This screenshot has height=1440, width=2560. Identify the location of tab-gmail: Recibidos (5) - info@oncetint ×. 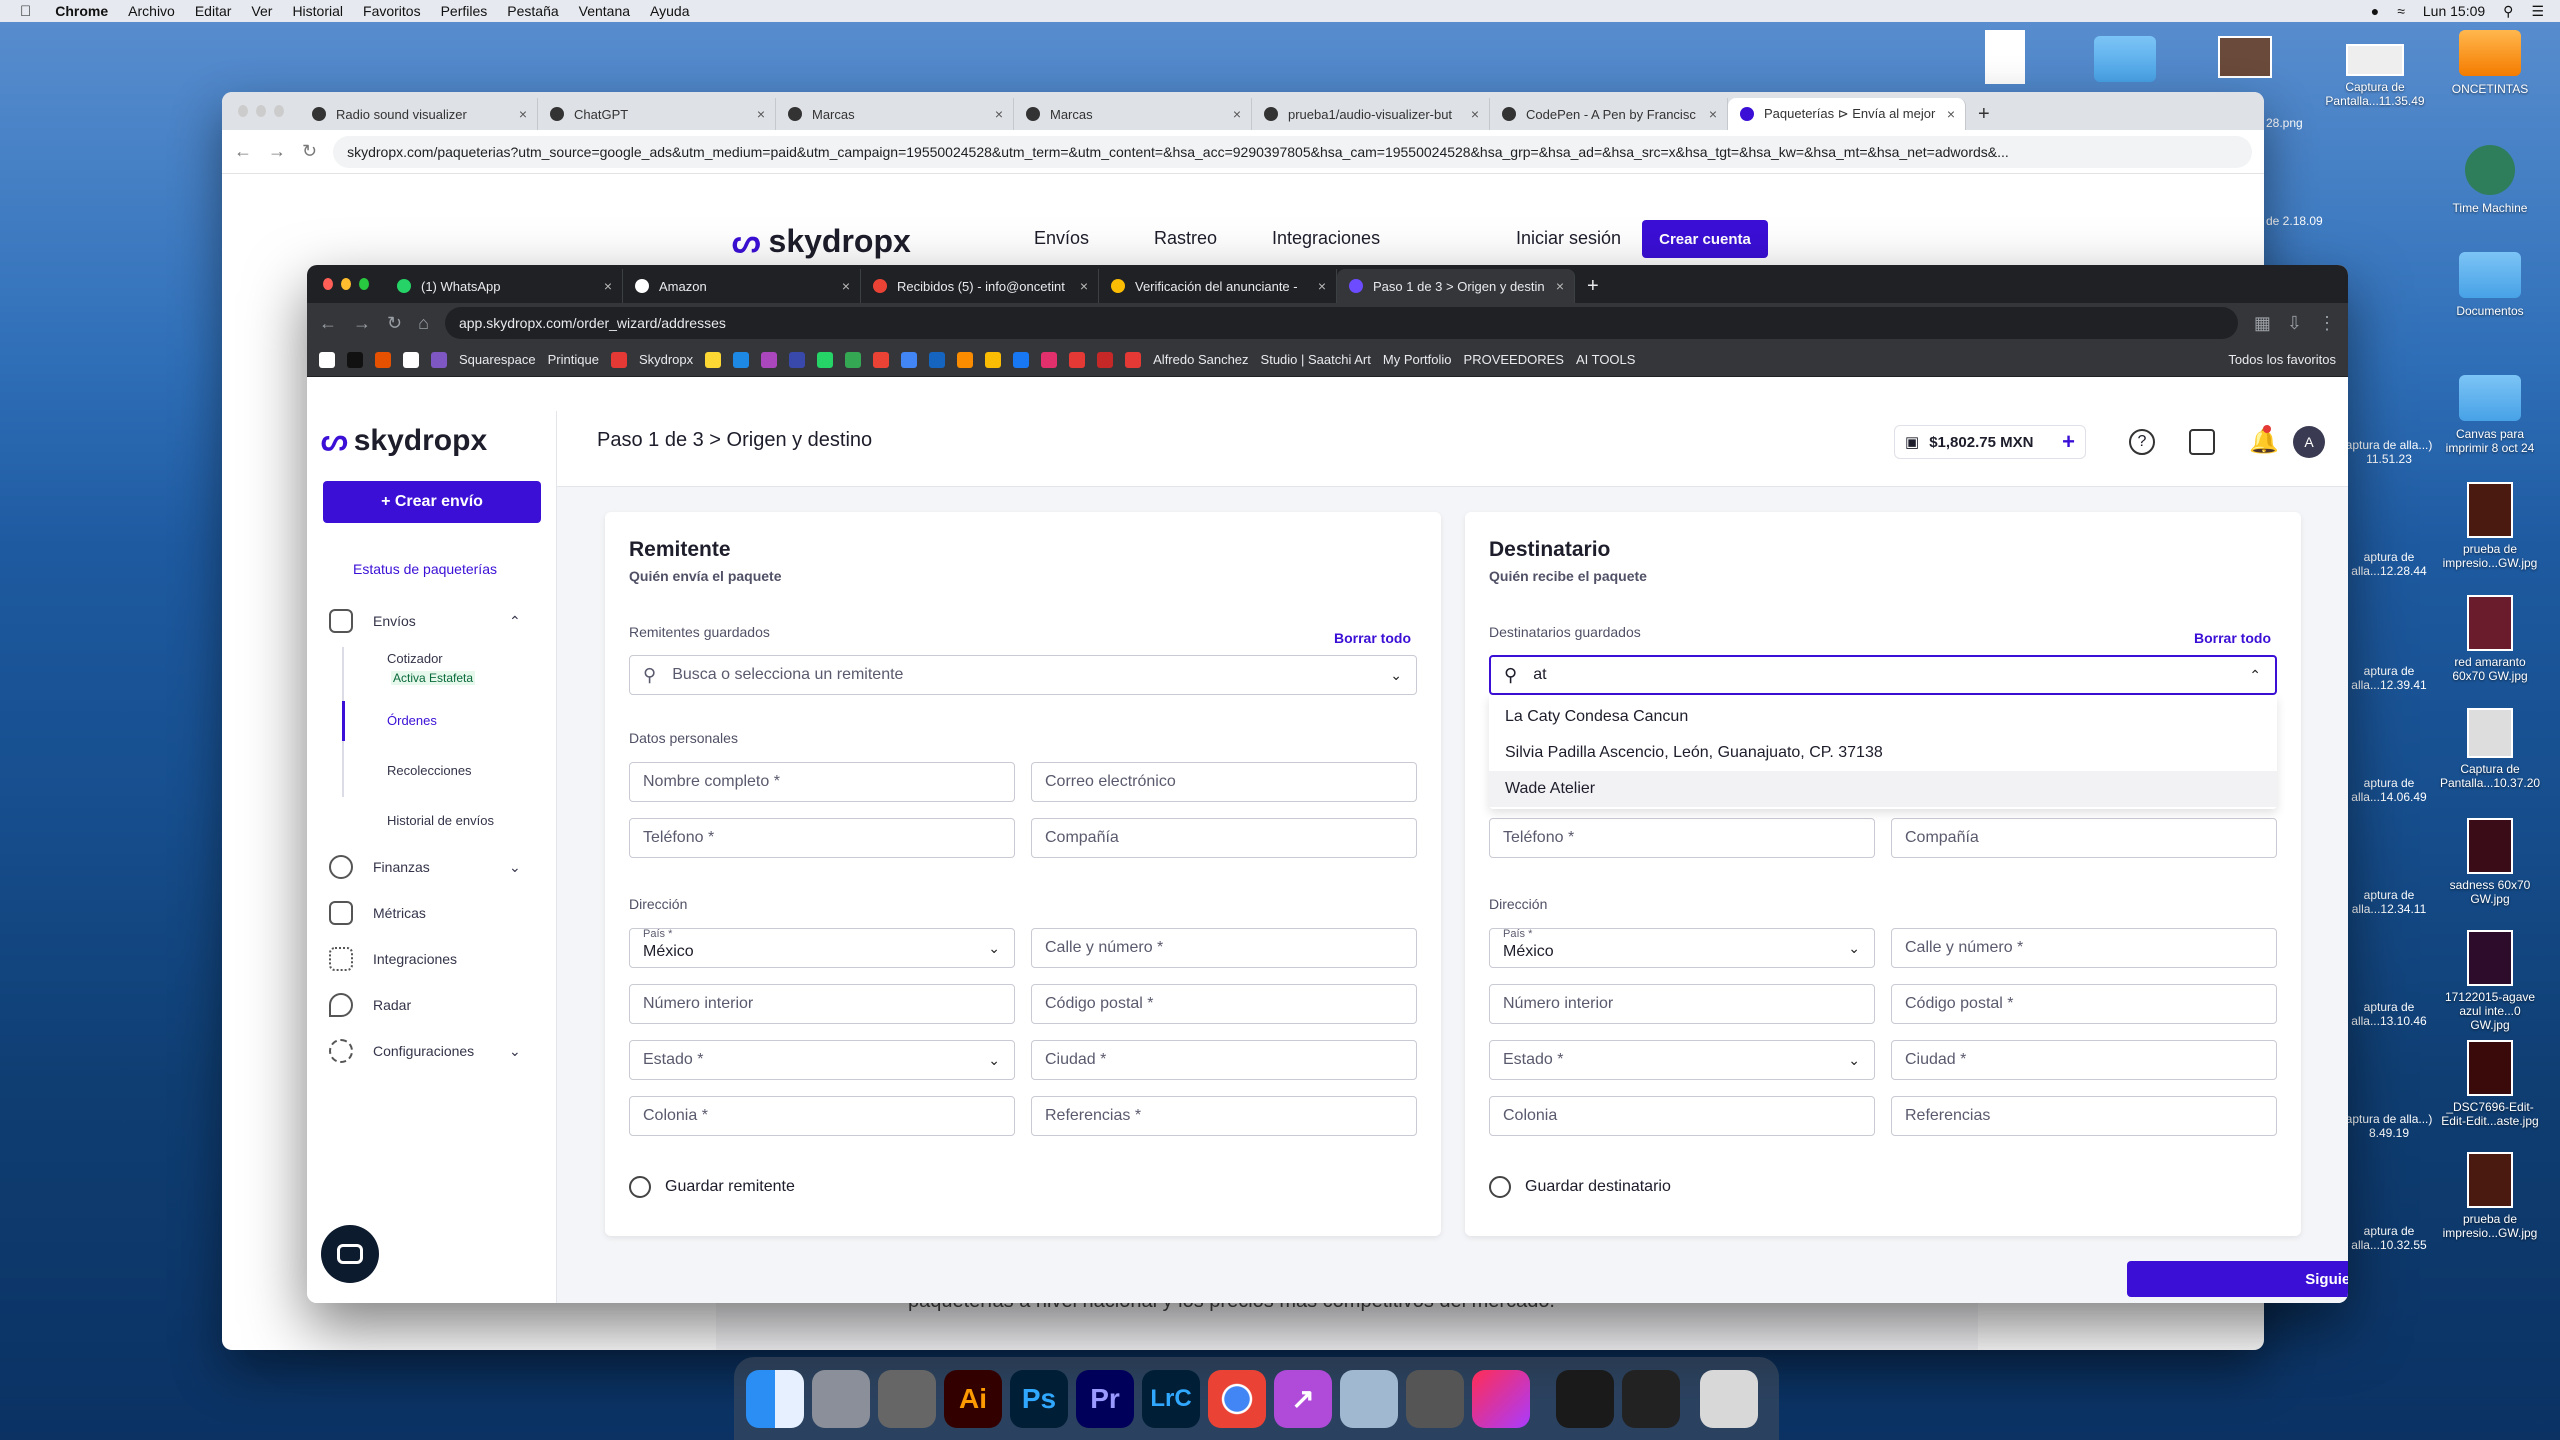
(980, 286).